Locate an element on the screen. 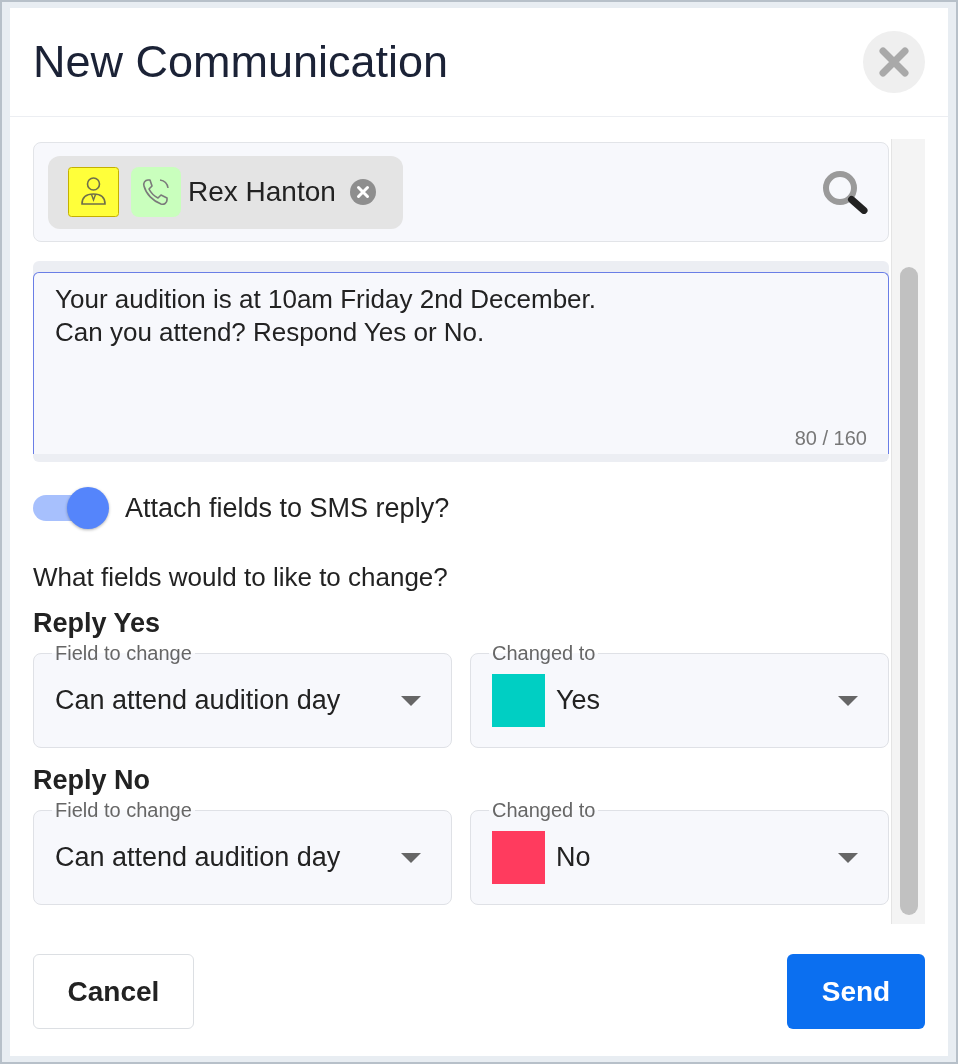  recipient-field: Rex Hanton is located at coordinates (461, 192).